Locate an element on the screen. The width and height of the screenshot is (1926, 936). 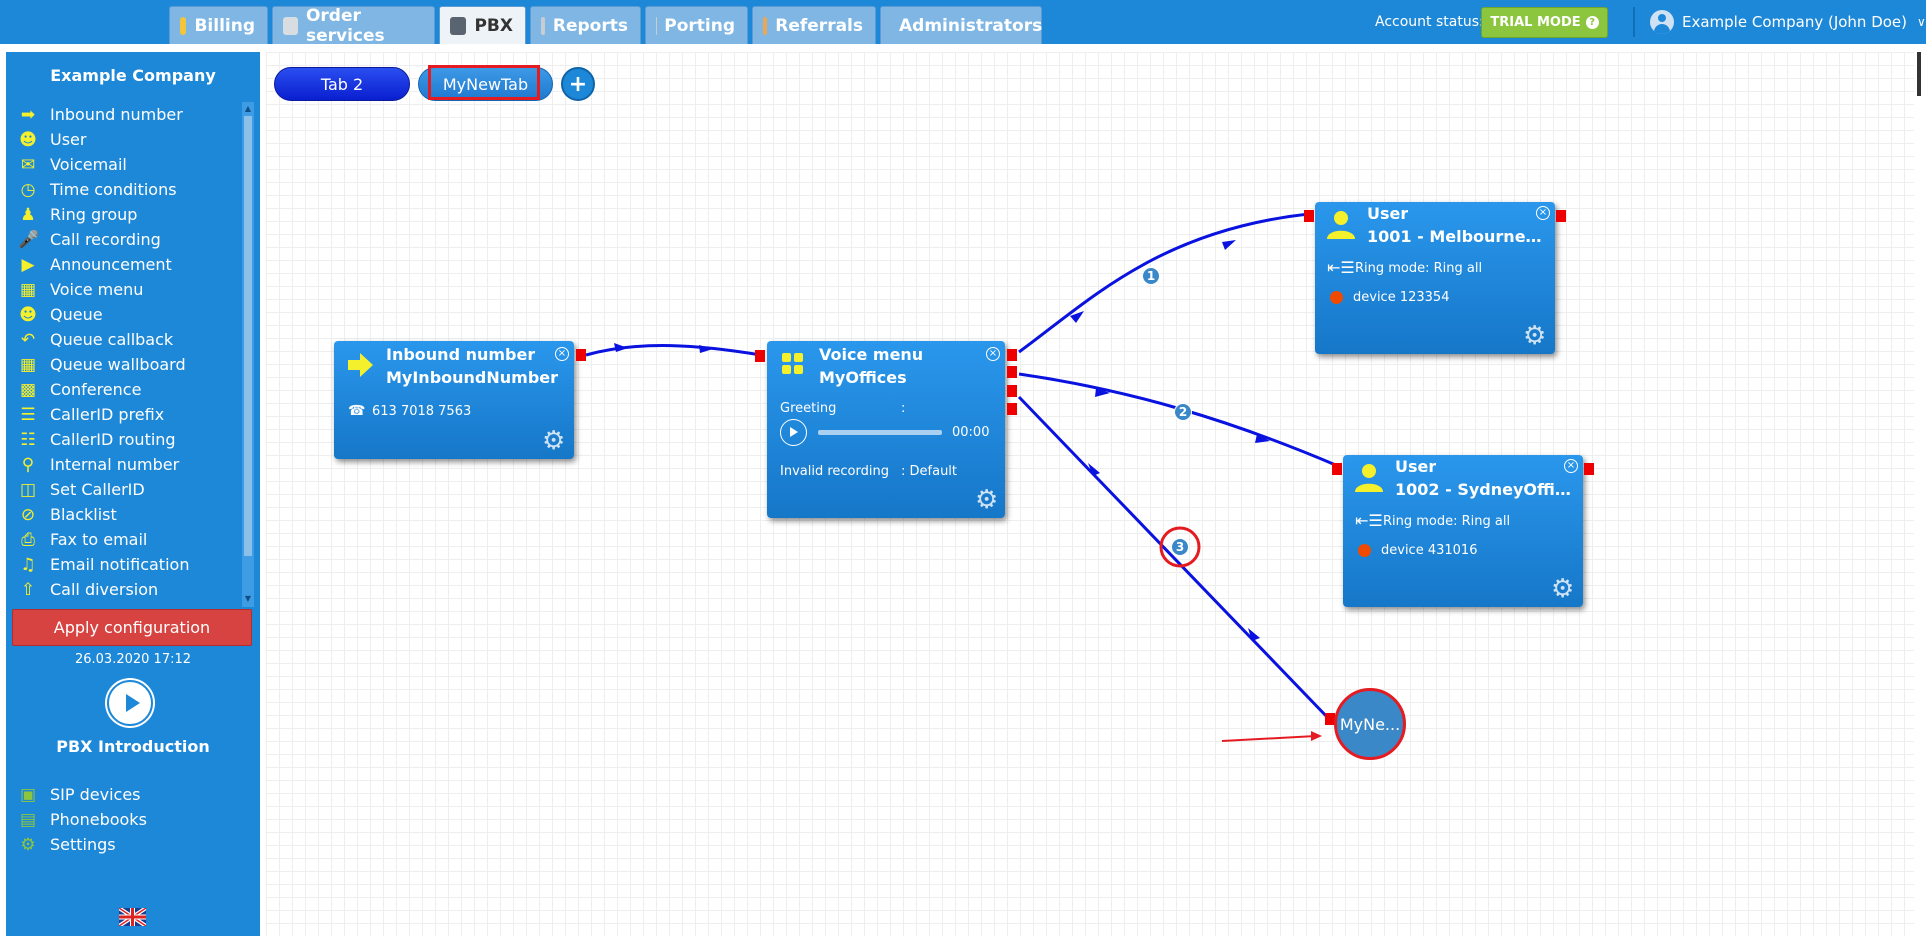
play-button is located at coordinates (793, 432).